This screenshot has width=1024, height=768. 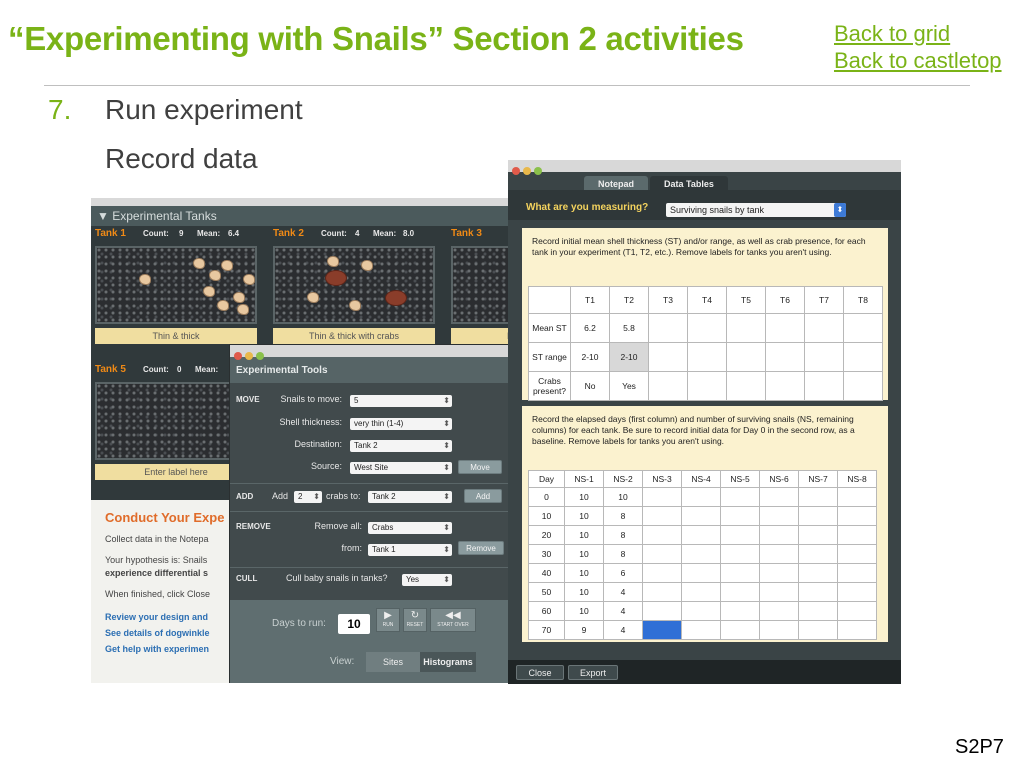 I want to click on remove-button: Remove, so click(x=481, y=548).